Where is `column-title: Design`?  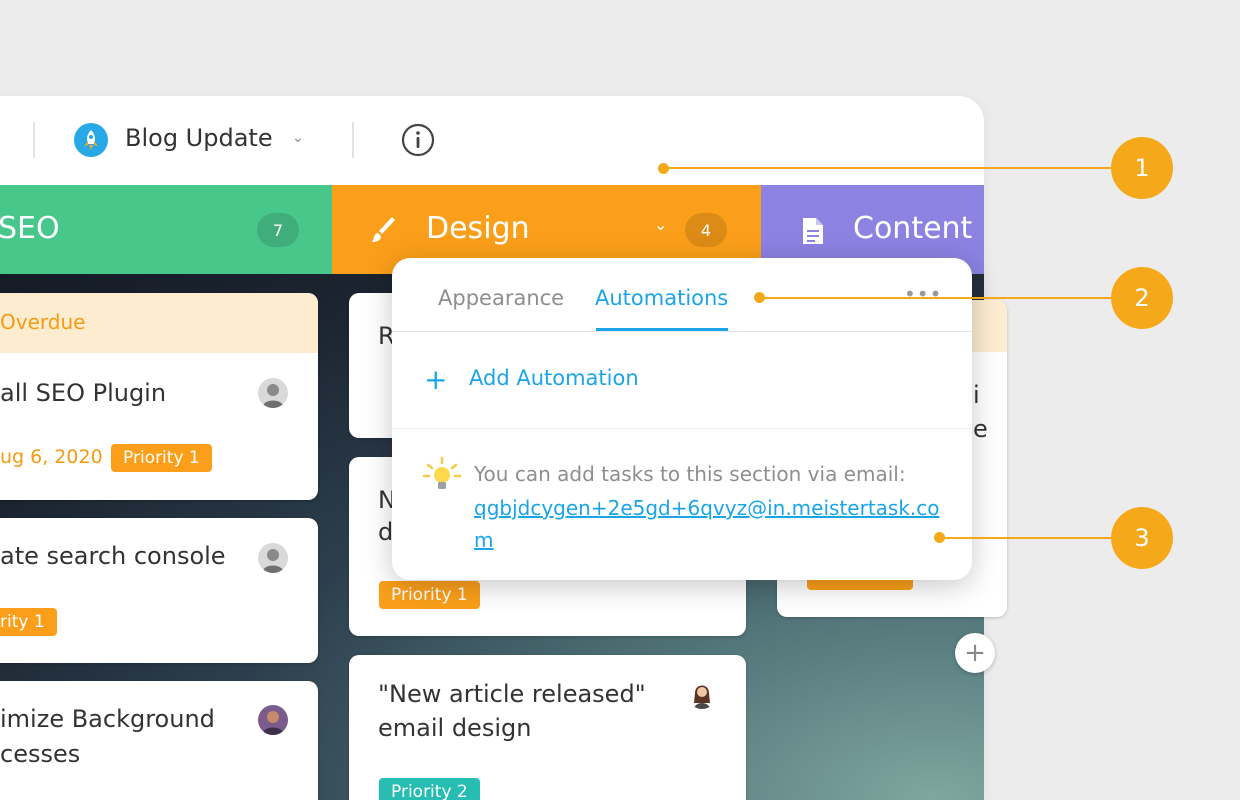
column-title: Design is located at coordinates (478, 228).